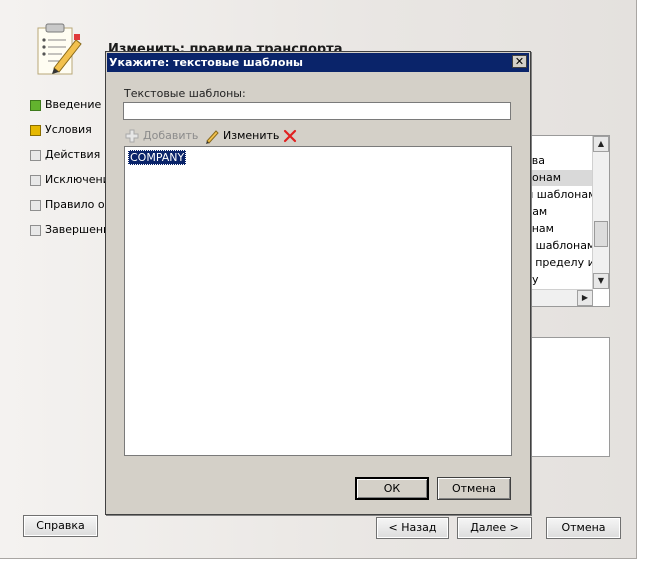  I want to click on ok-button: ОК, so click(392, 488).